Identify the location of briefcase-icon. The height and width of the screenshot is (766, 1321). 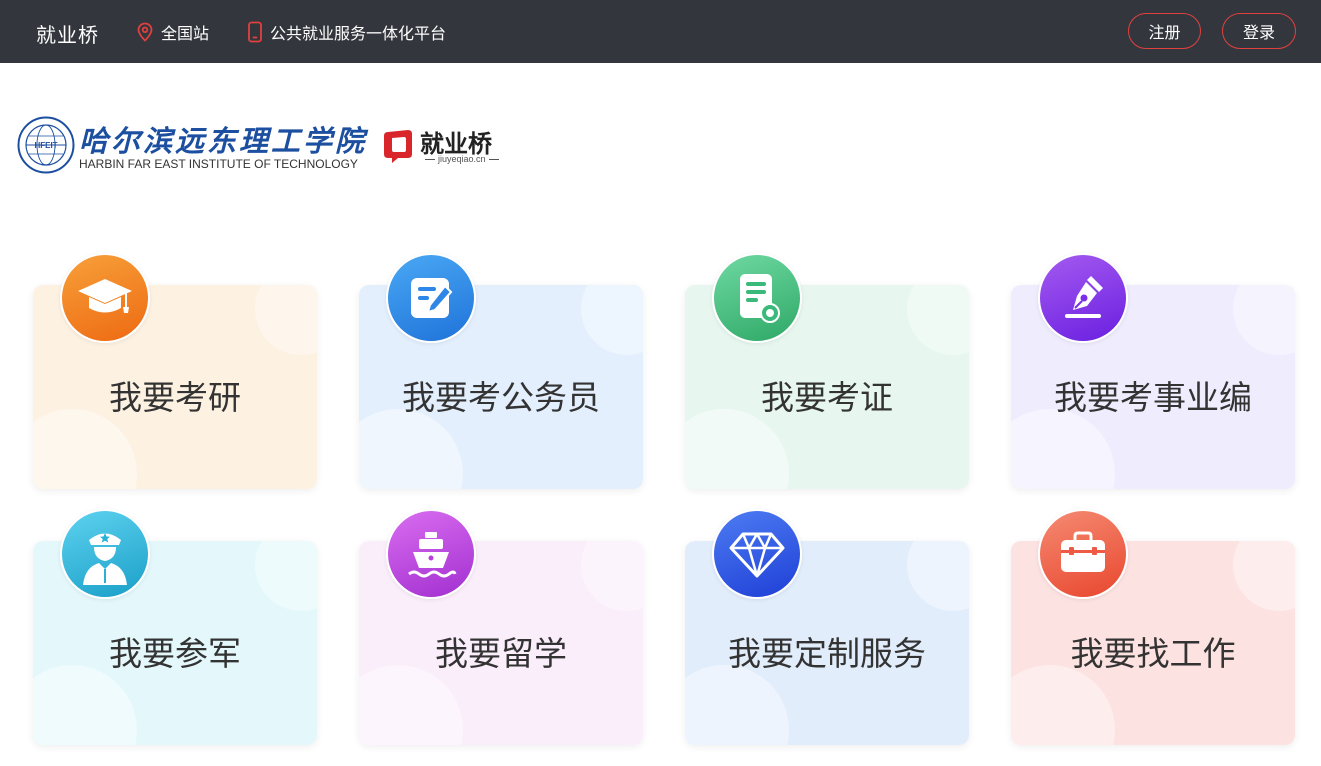
(1083, 554).